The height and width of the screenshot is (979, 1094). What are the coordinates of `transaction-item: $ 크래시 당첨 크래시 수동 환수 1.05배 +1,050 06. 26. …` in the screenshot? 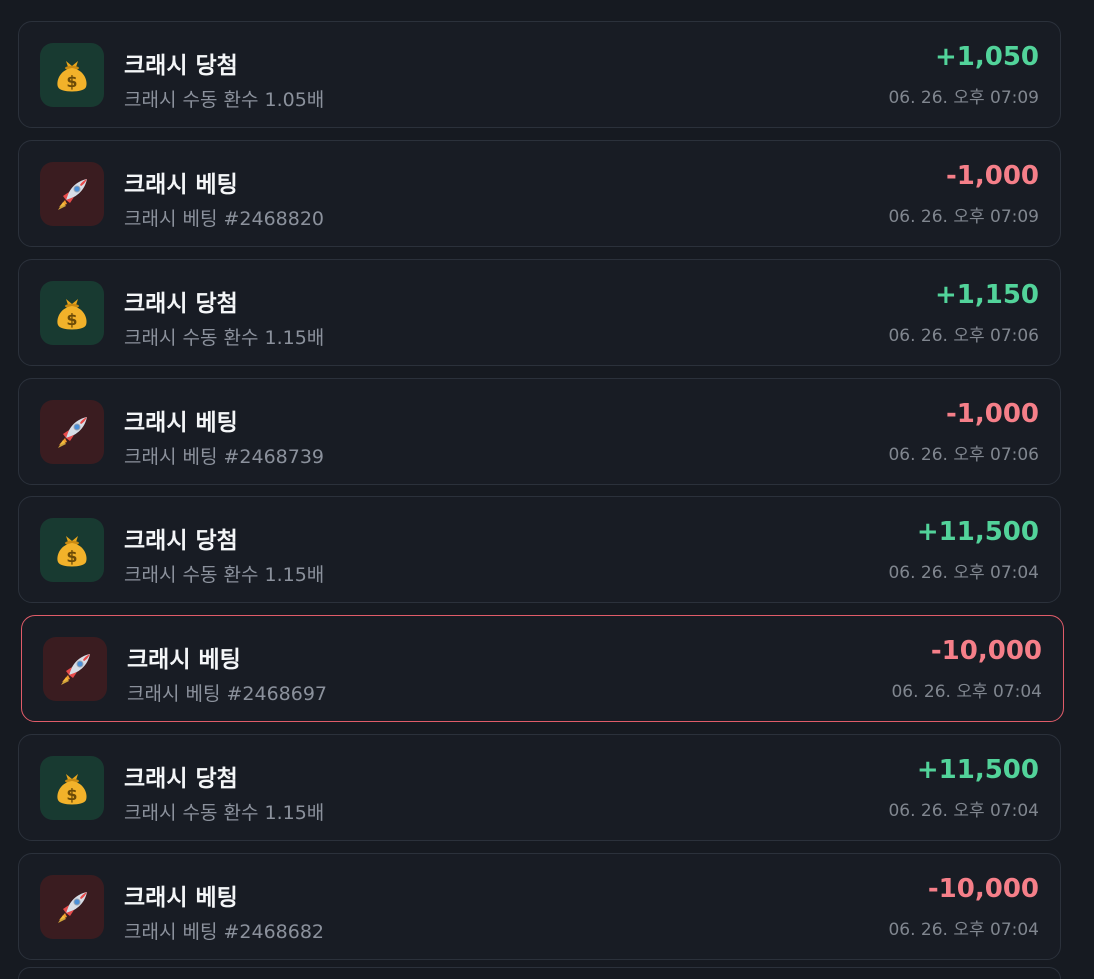 It's located at (539, 74).